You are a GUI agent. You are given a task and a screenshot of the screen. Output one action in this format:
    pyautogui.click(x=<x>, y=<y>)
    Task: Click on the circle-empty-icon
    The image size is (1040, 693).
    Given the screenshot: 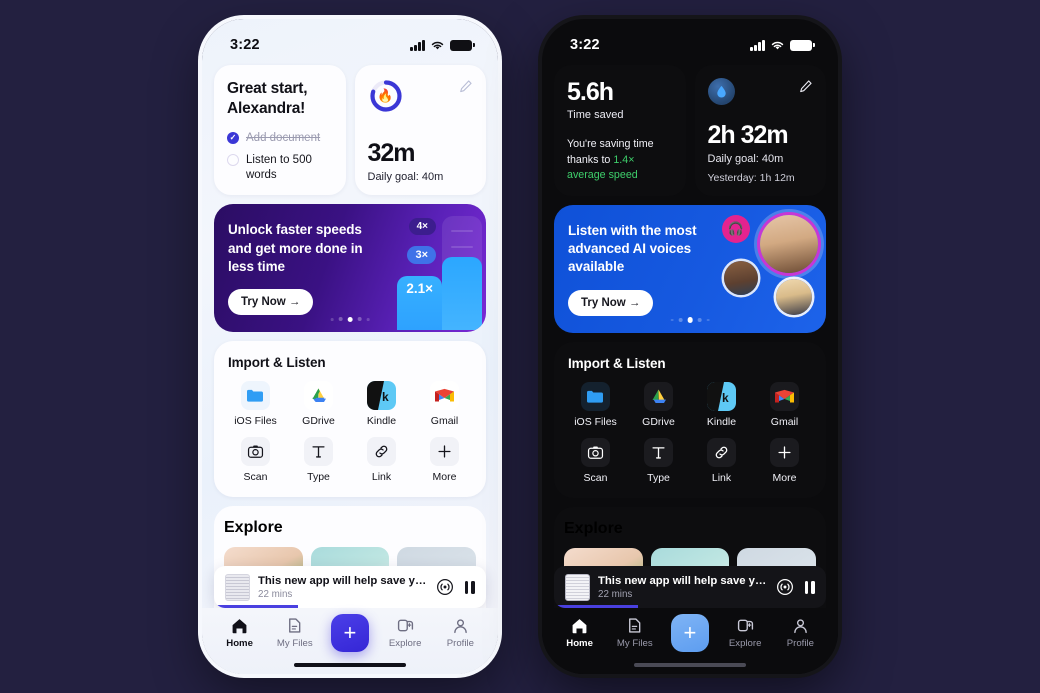 What is the action you would take?
    pyautogui.click(x=233, y=160)
    